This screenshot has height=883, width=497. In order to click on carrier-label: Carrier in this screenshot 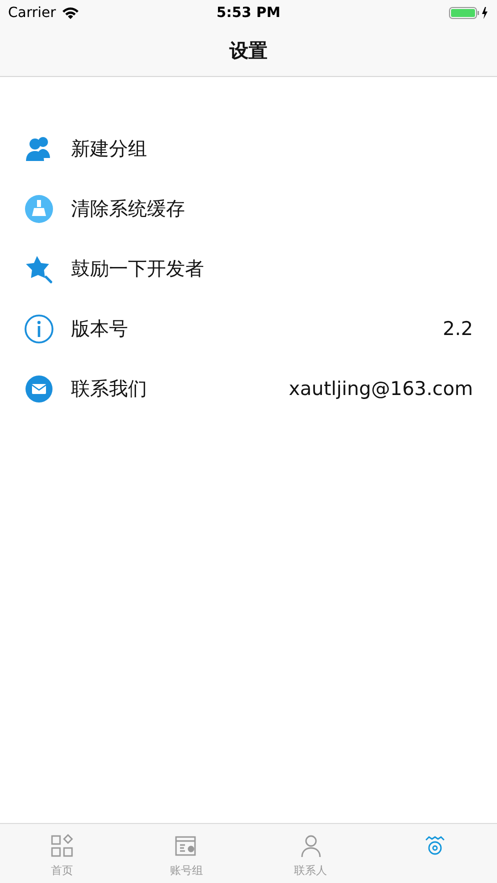, I will do `click(32, 13)`.